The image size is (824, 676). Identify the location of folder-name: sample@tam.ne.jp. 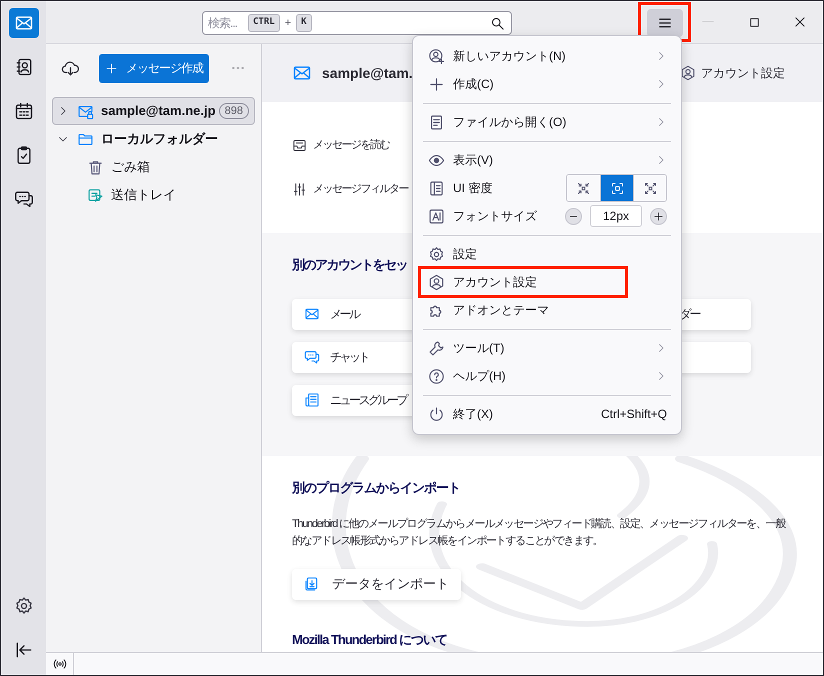
(158, 111).